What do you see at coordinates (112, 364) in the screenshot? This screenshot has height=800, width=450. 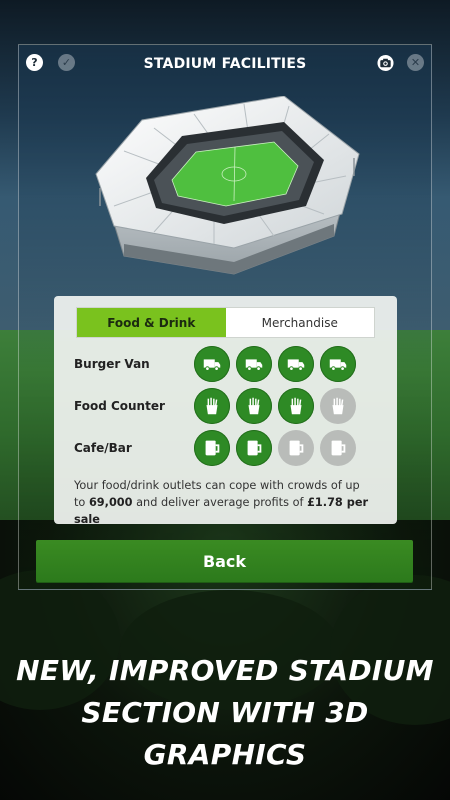 I see `facility-label: Burger Van` at bounding box center [112, 364].